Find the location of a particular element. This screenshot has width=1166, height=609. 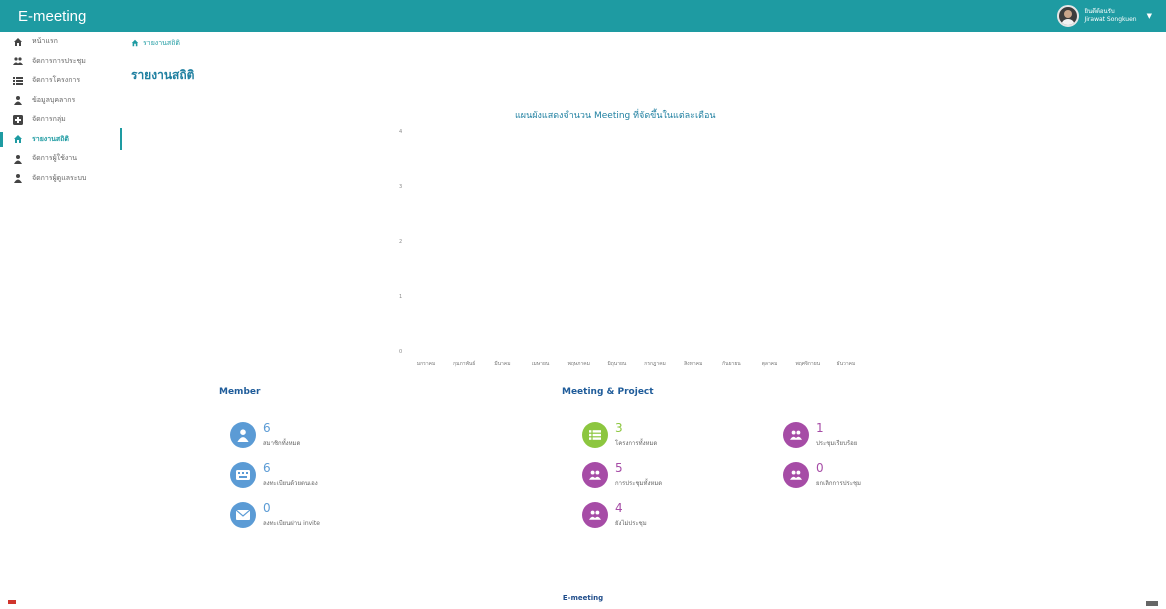

x-tick-label: ตุลาคม is located at coordinates (770, 364).